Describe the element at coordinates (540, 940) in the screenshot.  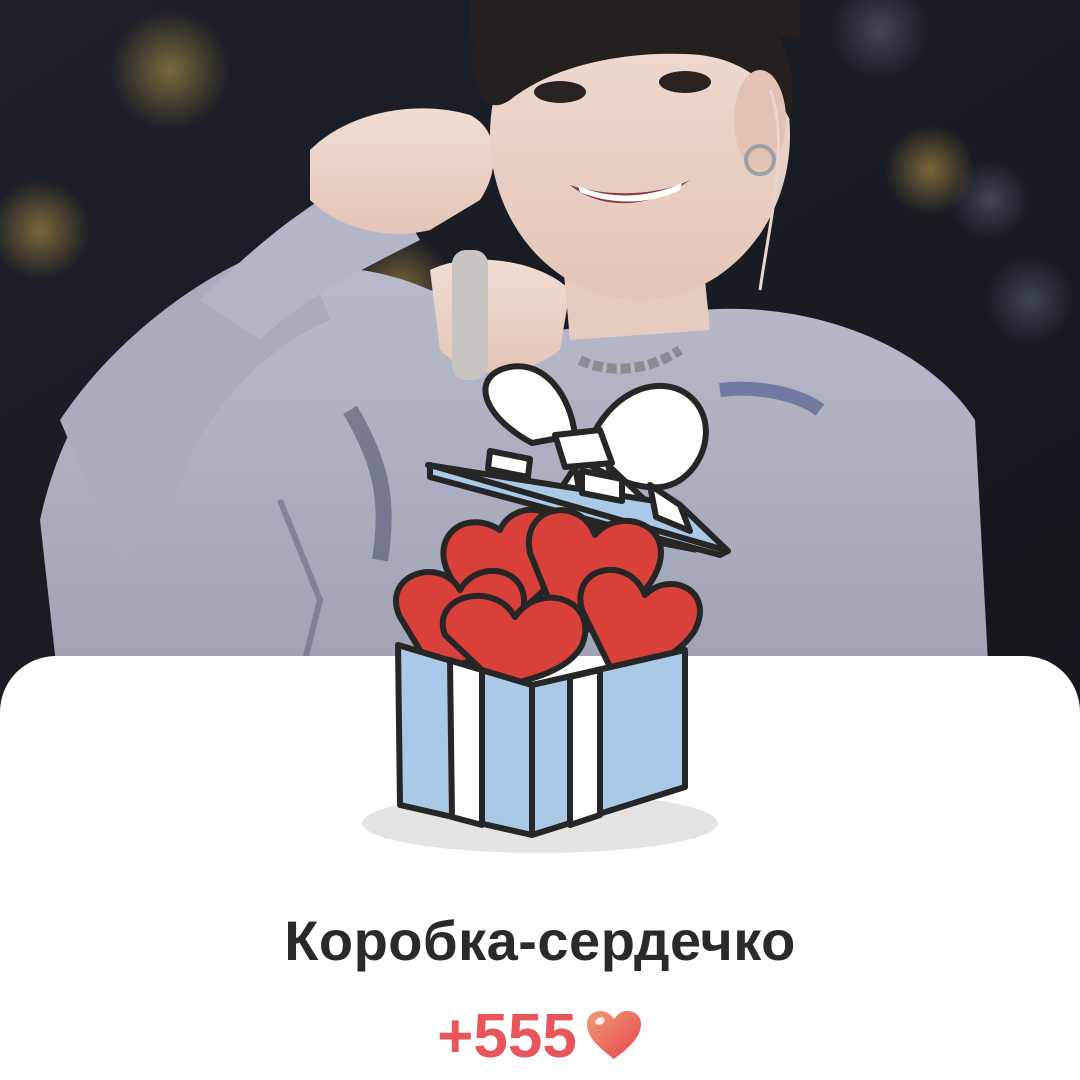
I see `gift-title: Коробка-сердечко` at that location.